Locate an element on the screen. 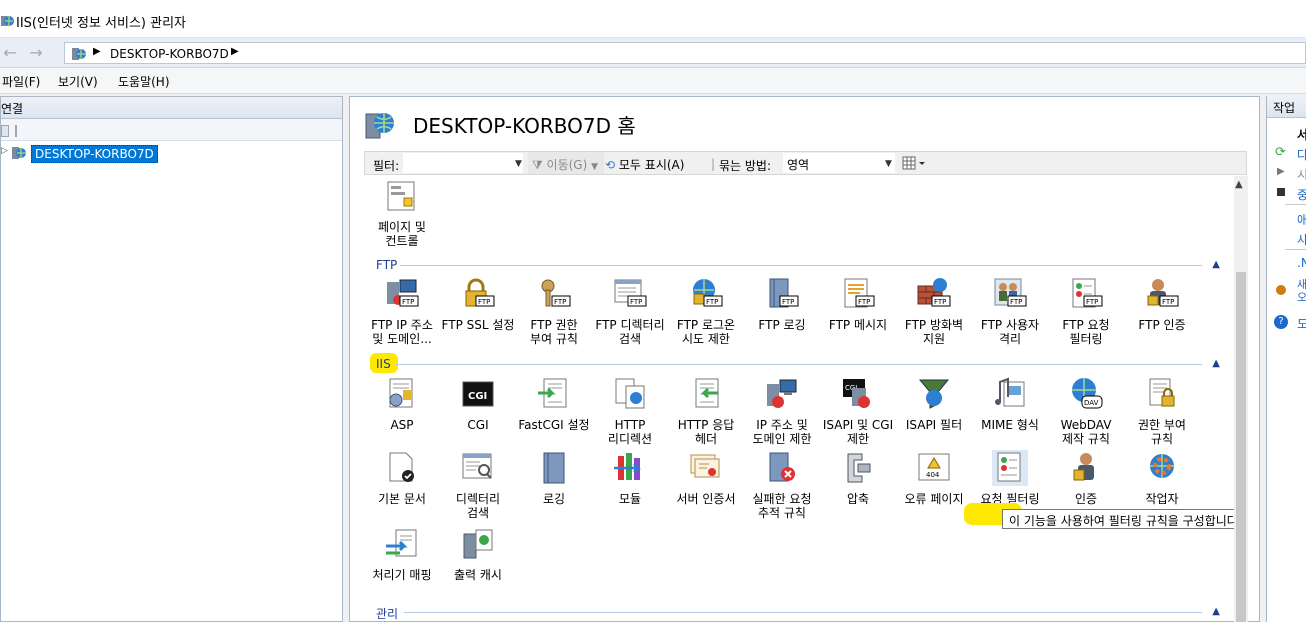 The width and height of the screenshot is (1306, 622). feature-label: 출력 캐시 is located at coordinates (478, 575).